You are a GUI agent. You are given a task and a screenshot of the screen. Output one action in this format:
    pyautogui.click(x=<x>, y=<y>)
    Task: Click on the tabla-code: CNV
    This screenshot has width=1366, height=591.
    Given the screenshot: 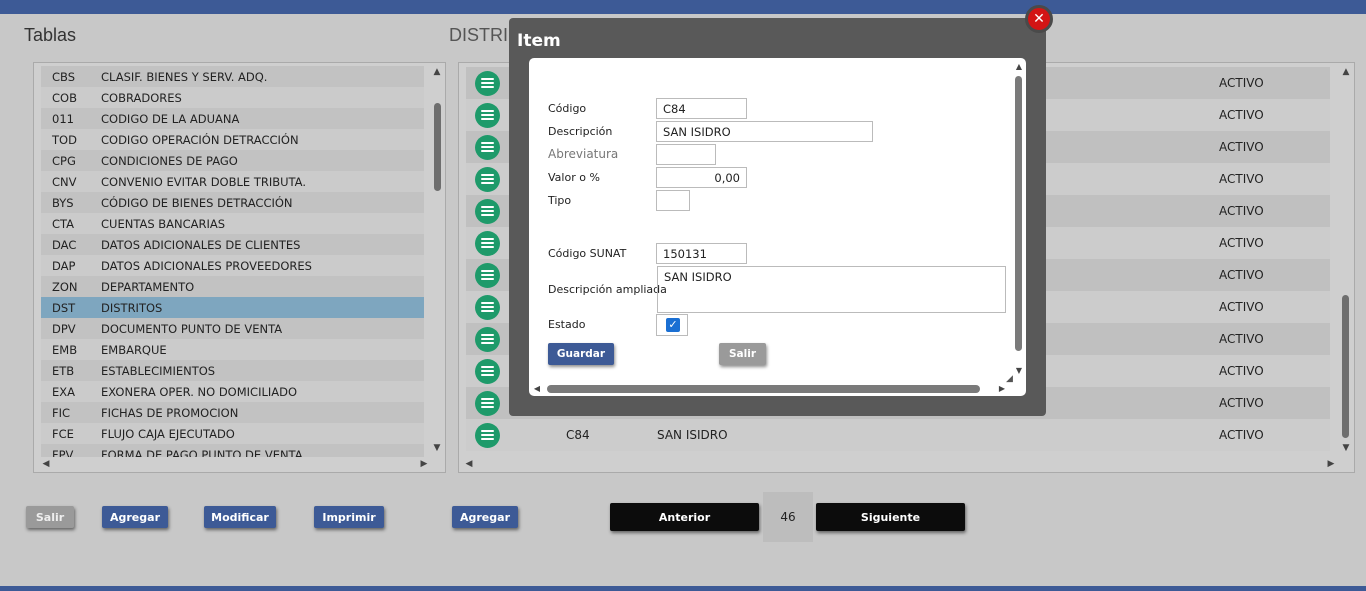 What is the action you would take?
    pyautogui.click(x=64, y=181)
    